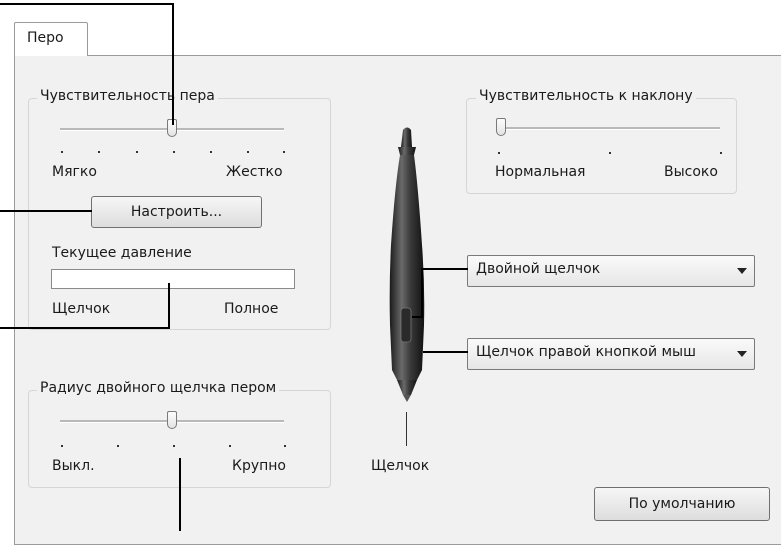 This screenshot has width=781, height=545. Describe the element at coordinates (259, 466) in the screenshot. I see `double-click-radius-max-label: Крупно` at that location.